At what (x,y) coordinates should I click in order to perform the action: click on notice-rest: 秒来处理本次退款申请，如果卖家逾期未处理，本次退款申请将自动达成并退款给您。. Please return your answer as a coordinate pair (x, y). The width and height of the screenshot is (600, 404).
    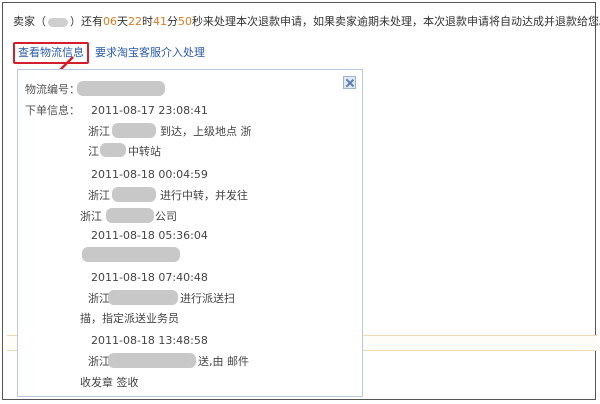
    Looking at the image, I should click on (396, 21).